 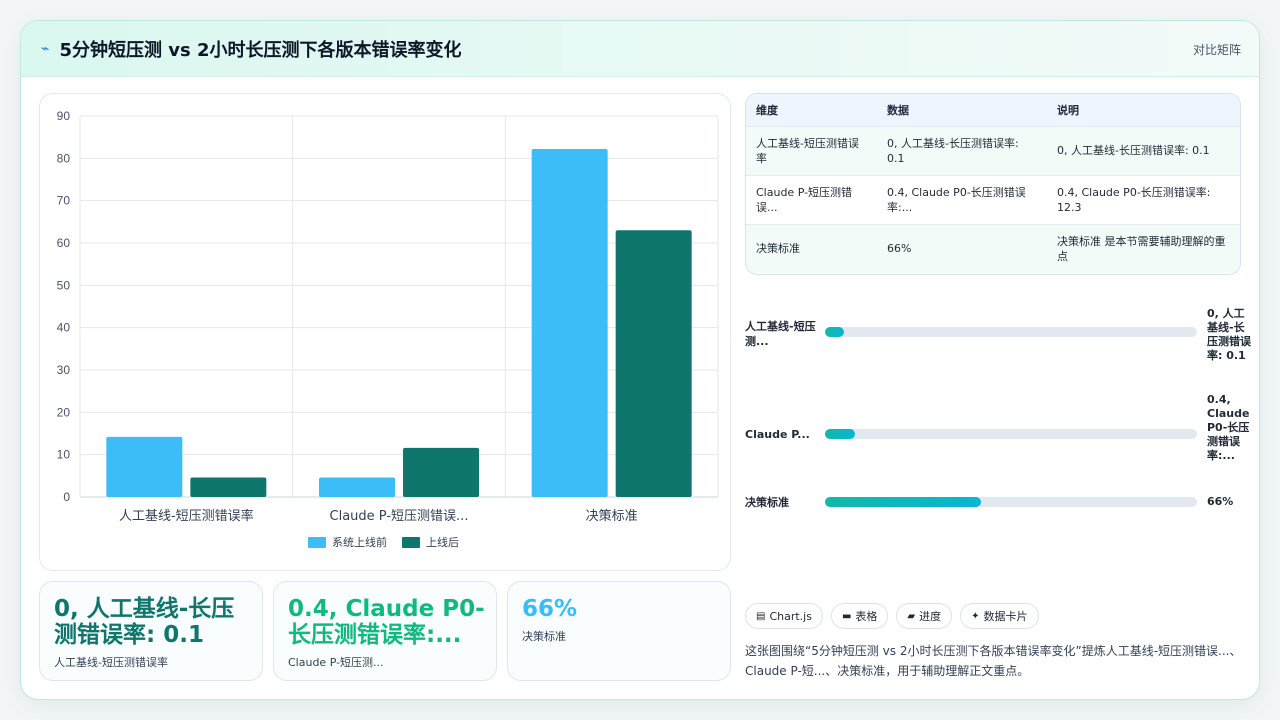 I want to click on title-group: ⌁ 5分钟短压测 vs 2小时长压测下各版本错误率变化, so click(x=251, y=49).